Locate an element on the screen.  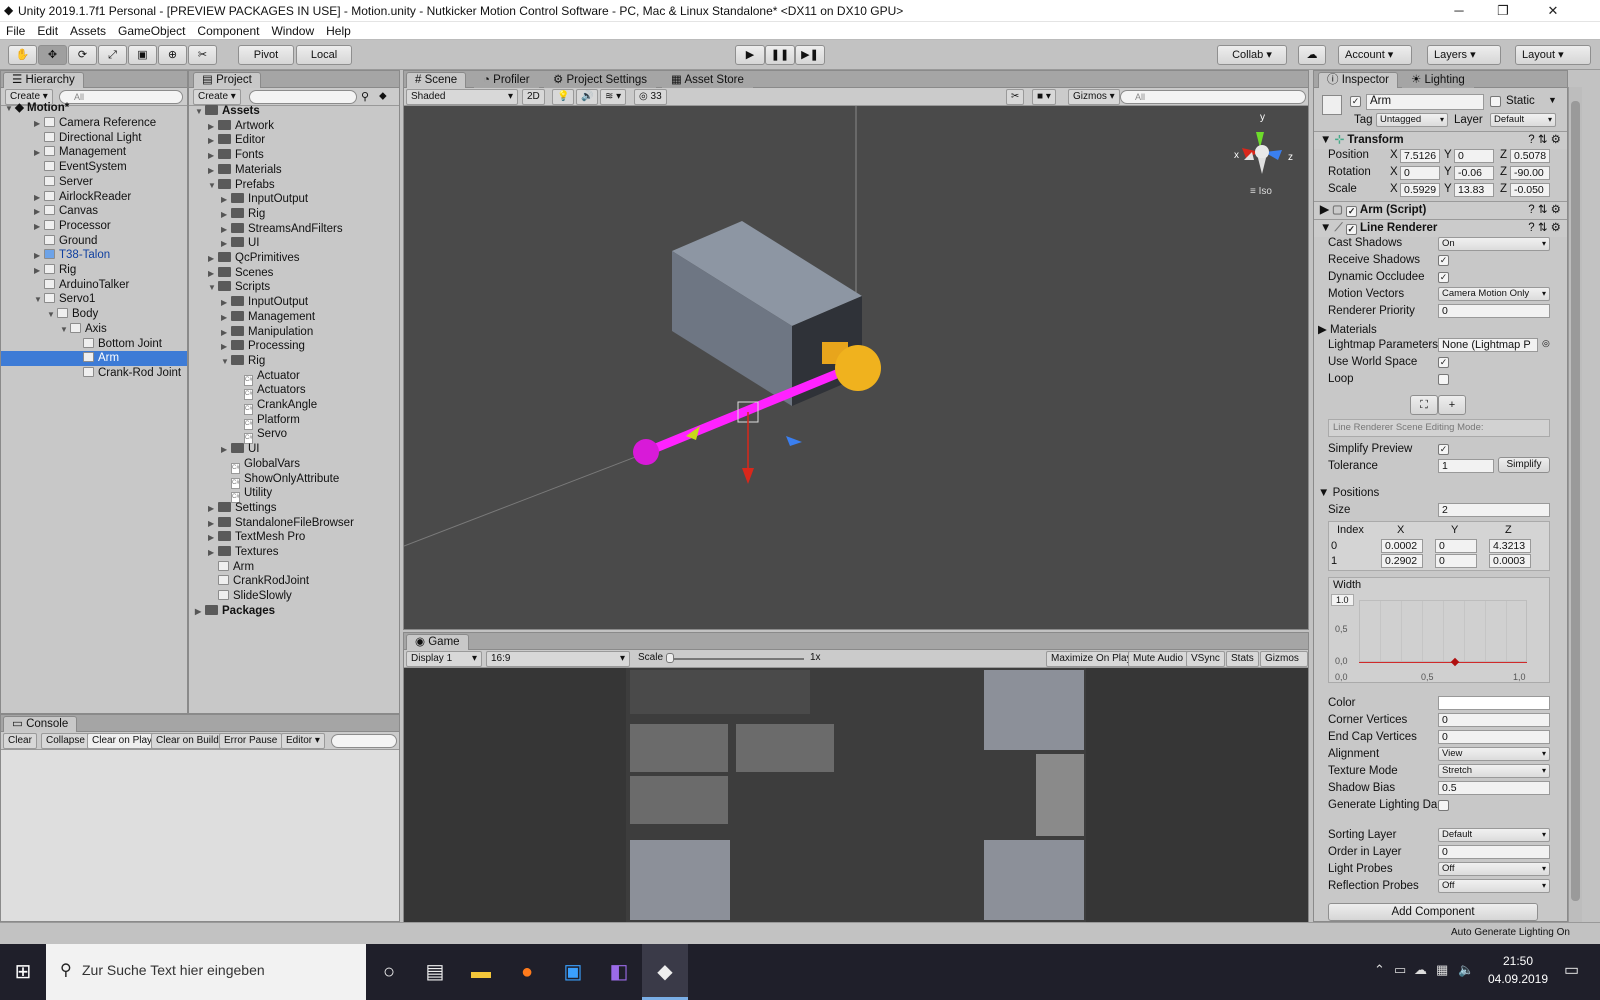
transform-header: ▼ ⊹ Transform ? ⇅ ⚙ is located at coordinates (1440, 140).